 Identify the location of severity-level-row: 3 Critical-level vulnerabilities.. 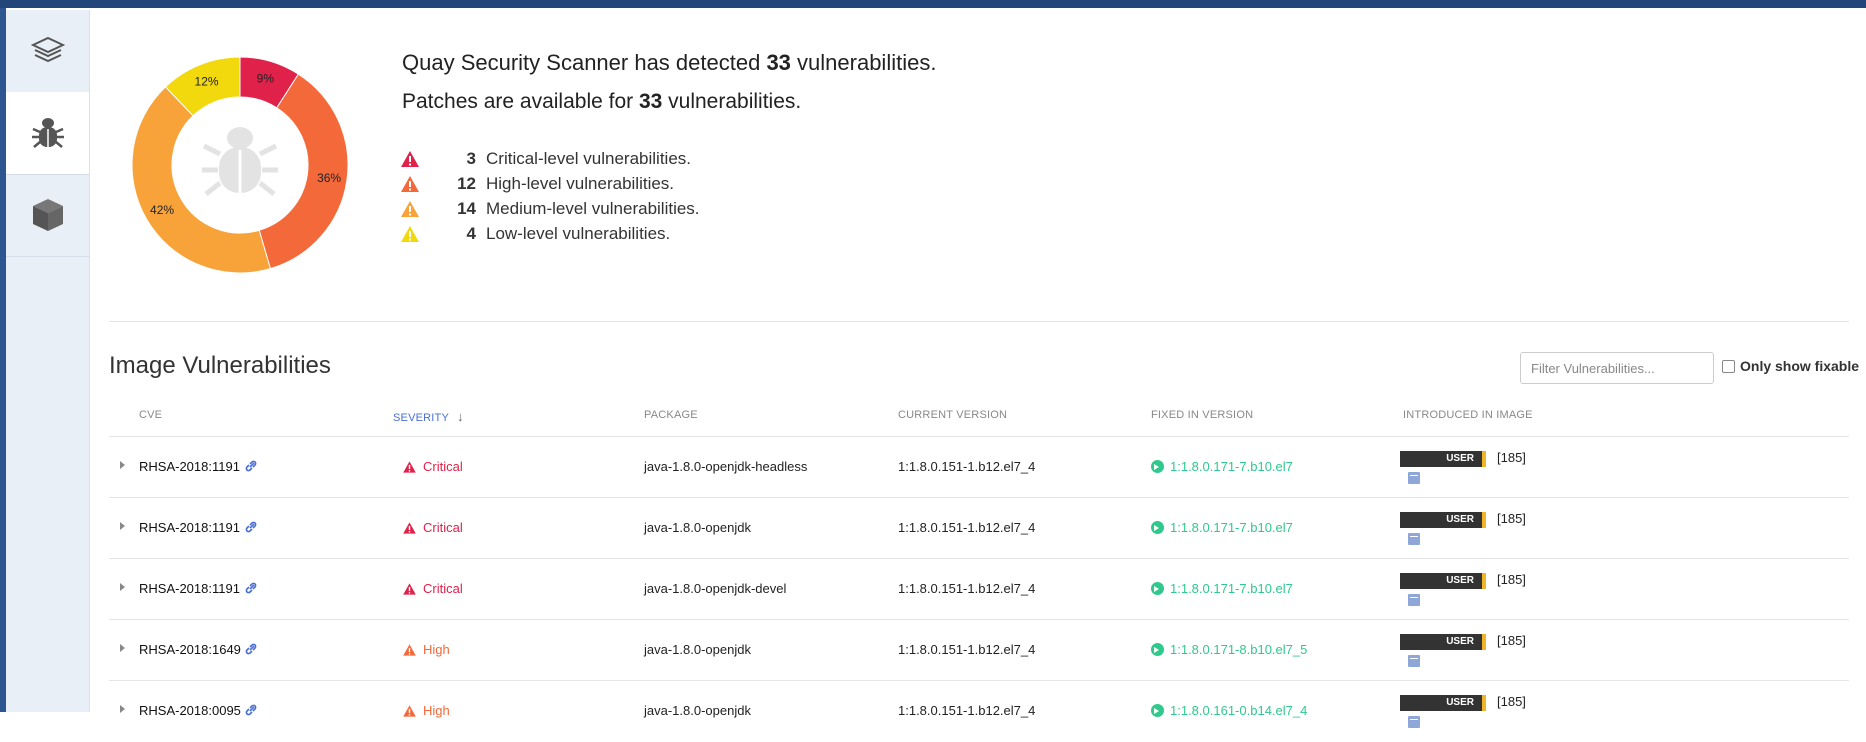
(545, 159).